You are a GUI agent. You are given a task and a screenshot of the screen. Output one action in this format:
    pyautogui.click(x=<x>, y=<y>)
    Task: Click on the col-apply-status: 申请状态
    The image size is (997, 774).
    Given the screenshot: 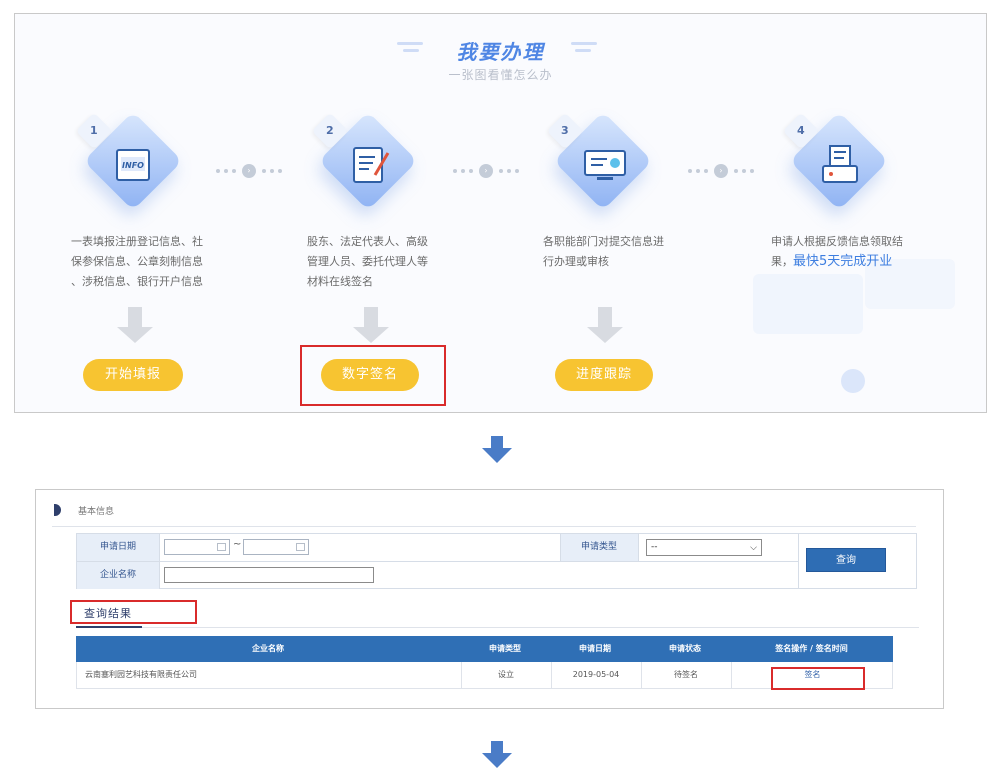 What is the action you would take?
    pyautogui.click(x=685, y=648)
    